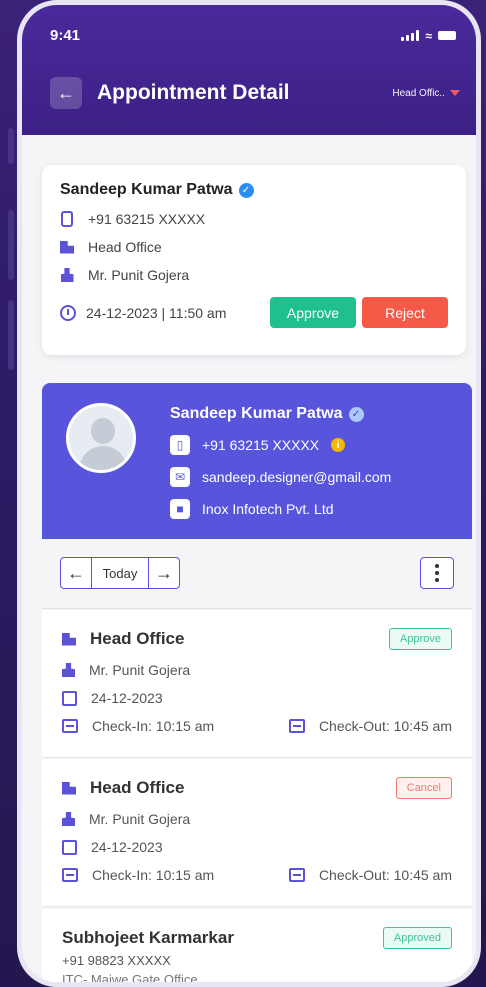  Describe the element at coordinates (11, 146) in the screenshot. I see `mute-switch` at that location.